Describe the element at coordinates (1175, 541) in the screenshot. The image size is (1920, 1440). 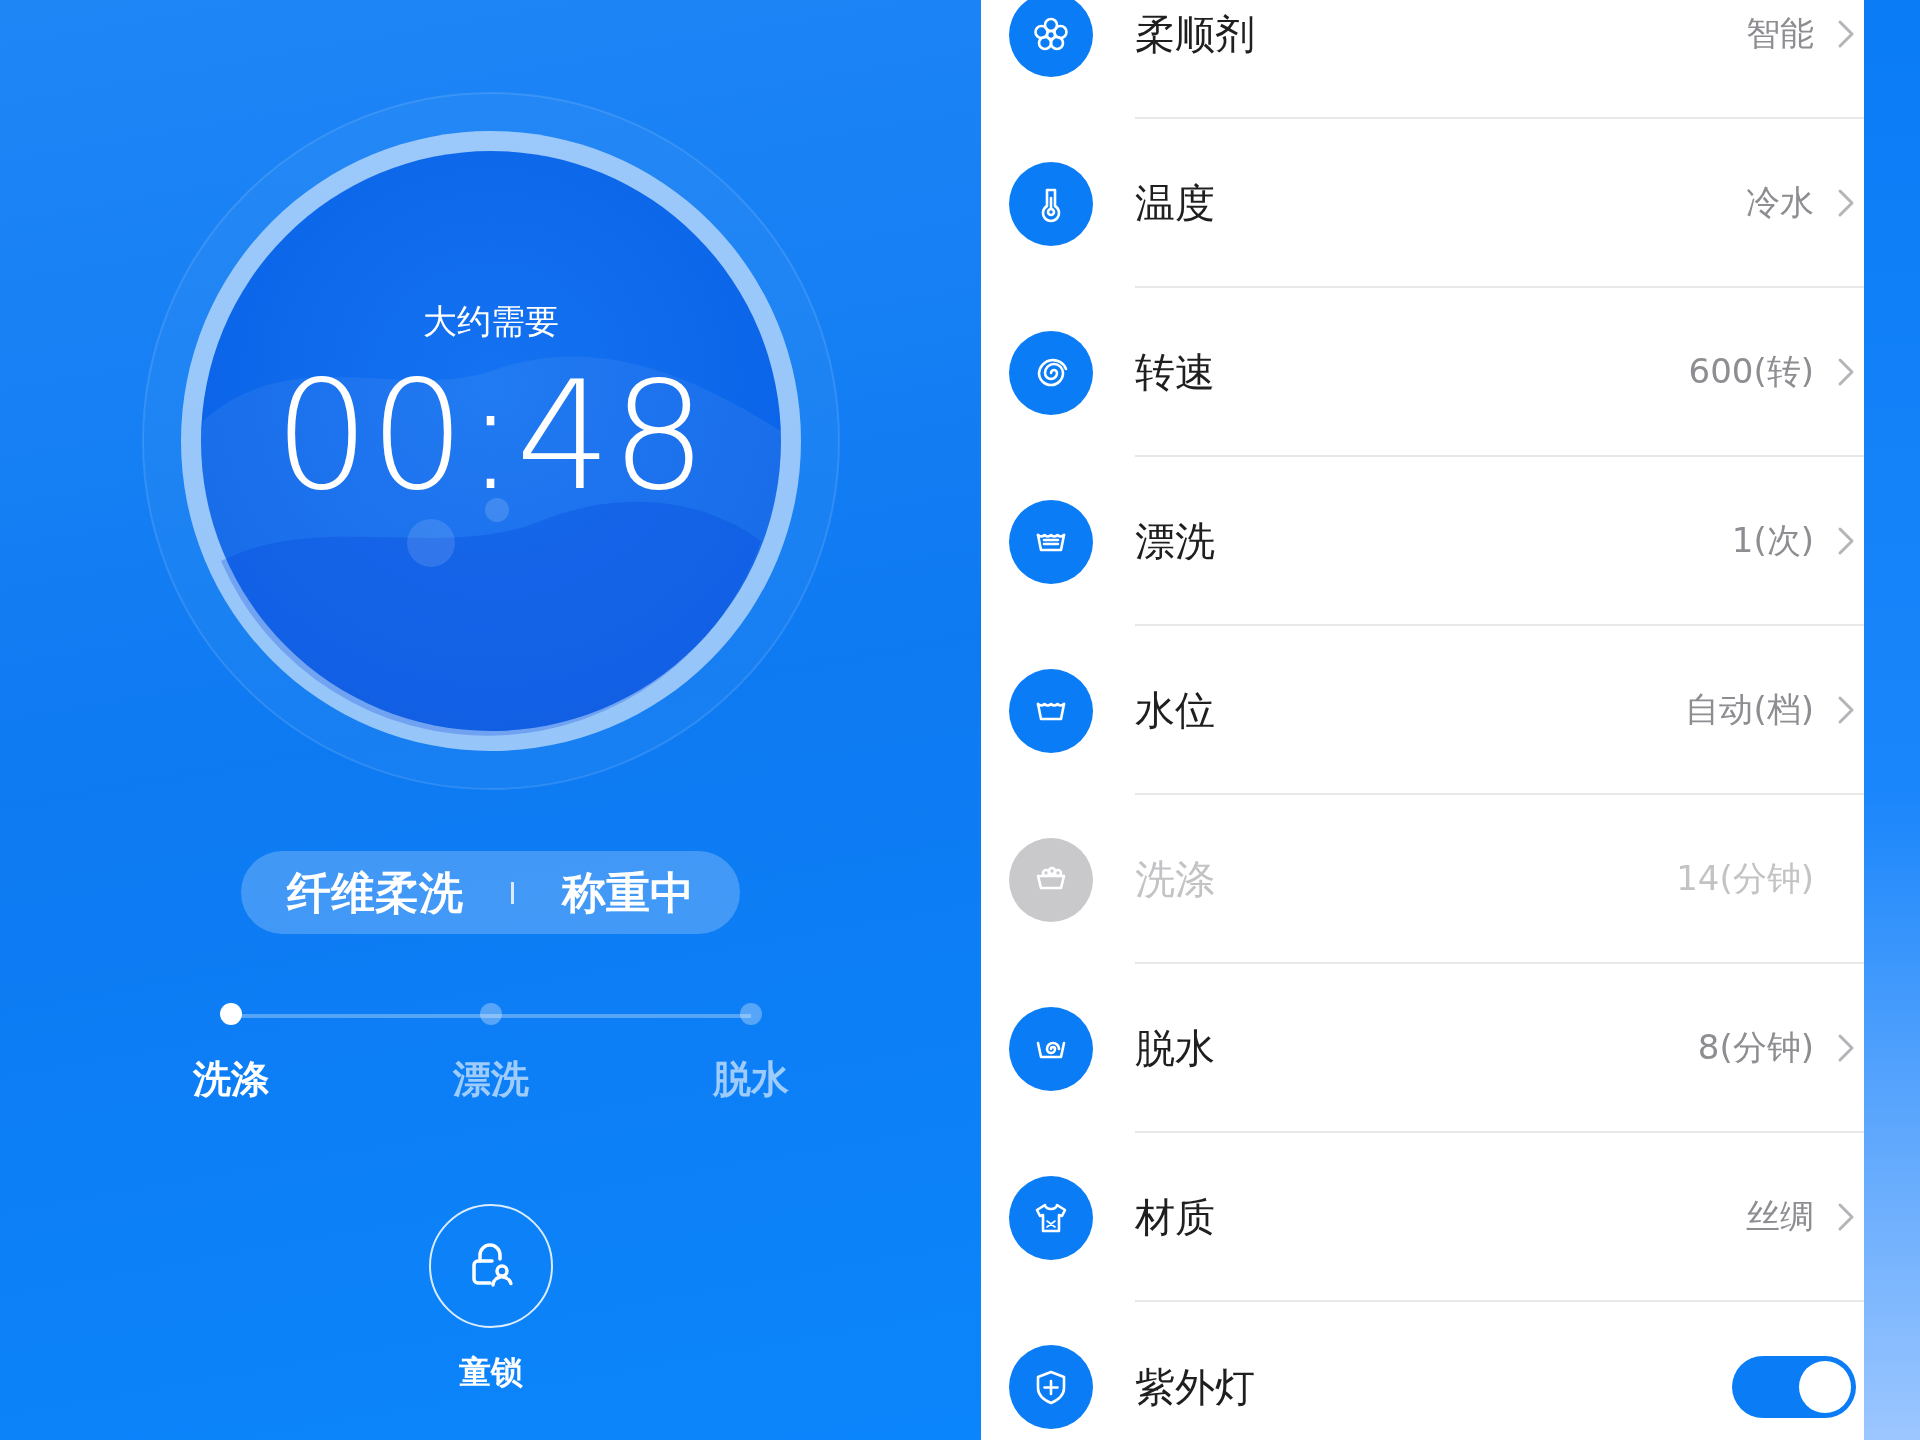
I see `setting-label: 漂洗` at that location.